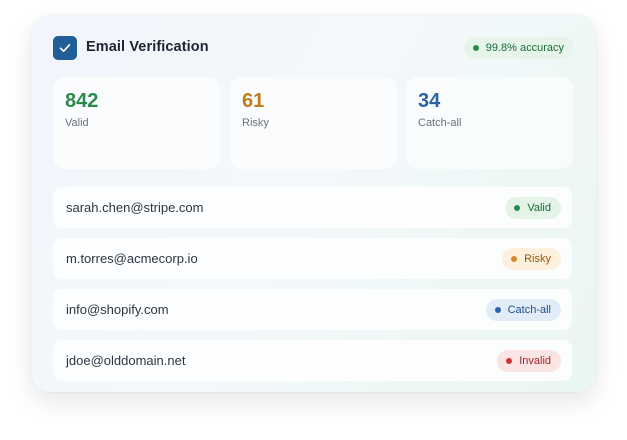  Describe the element at coordinates (132, 258) in the screenshot. I see `email-address: m.torres@acmecorp.io` at that location.